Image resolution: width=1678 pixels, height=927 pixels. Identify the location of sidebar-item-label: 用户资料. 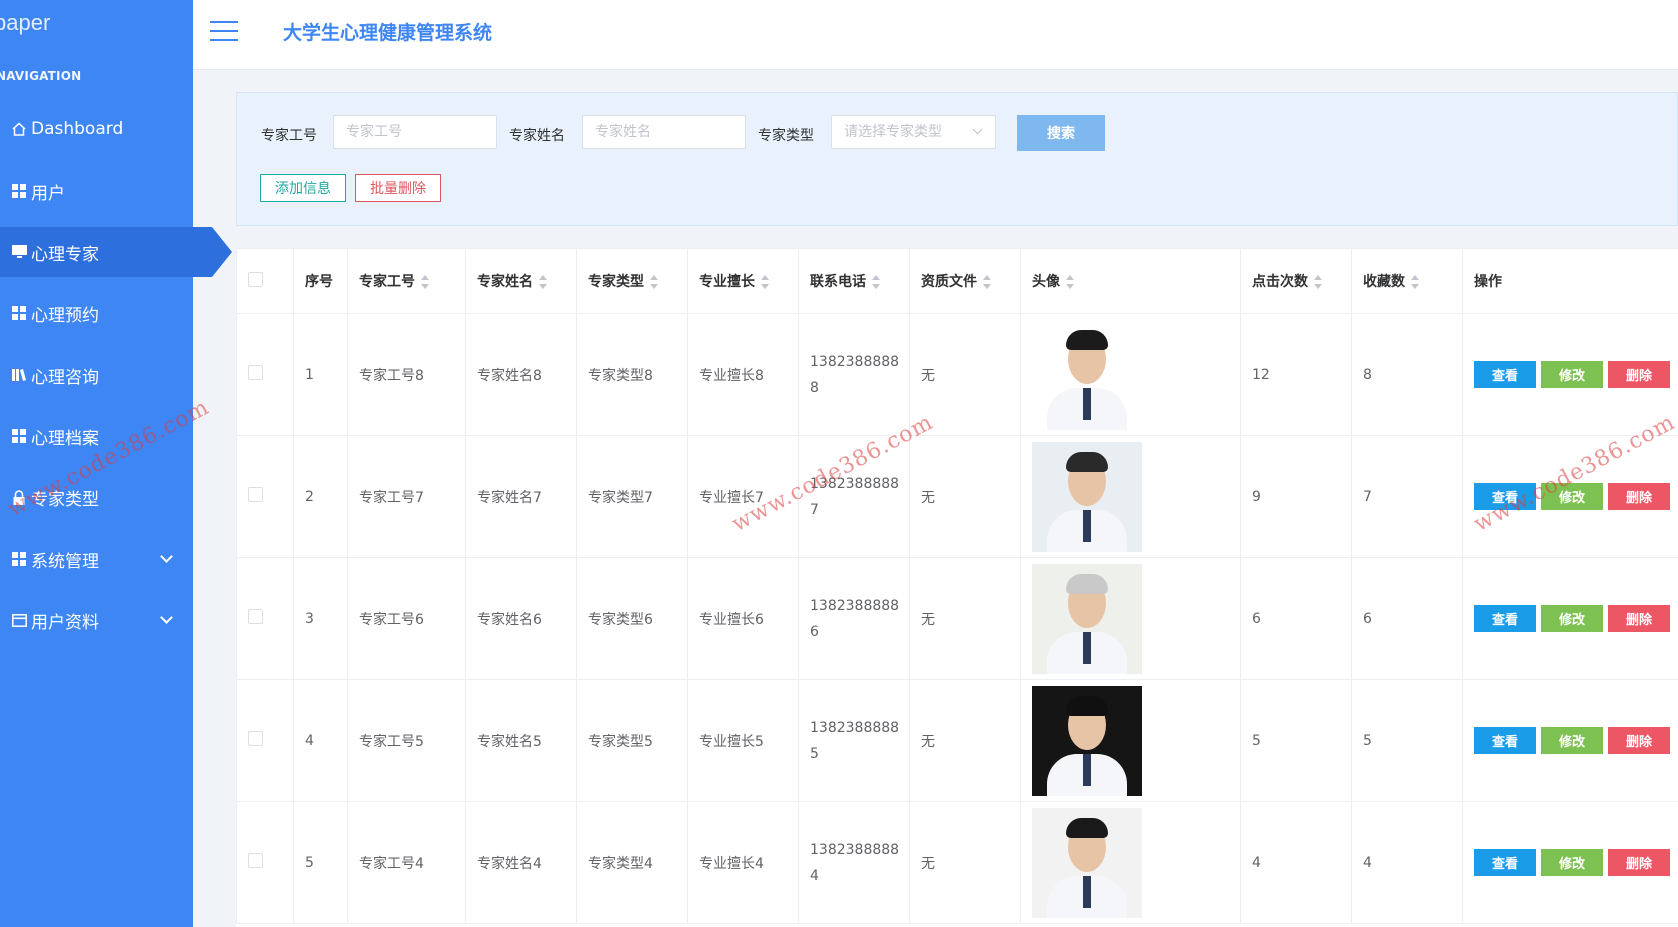
(65, 622).